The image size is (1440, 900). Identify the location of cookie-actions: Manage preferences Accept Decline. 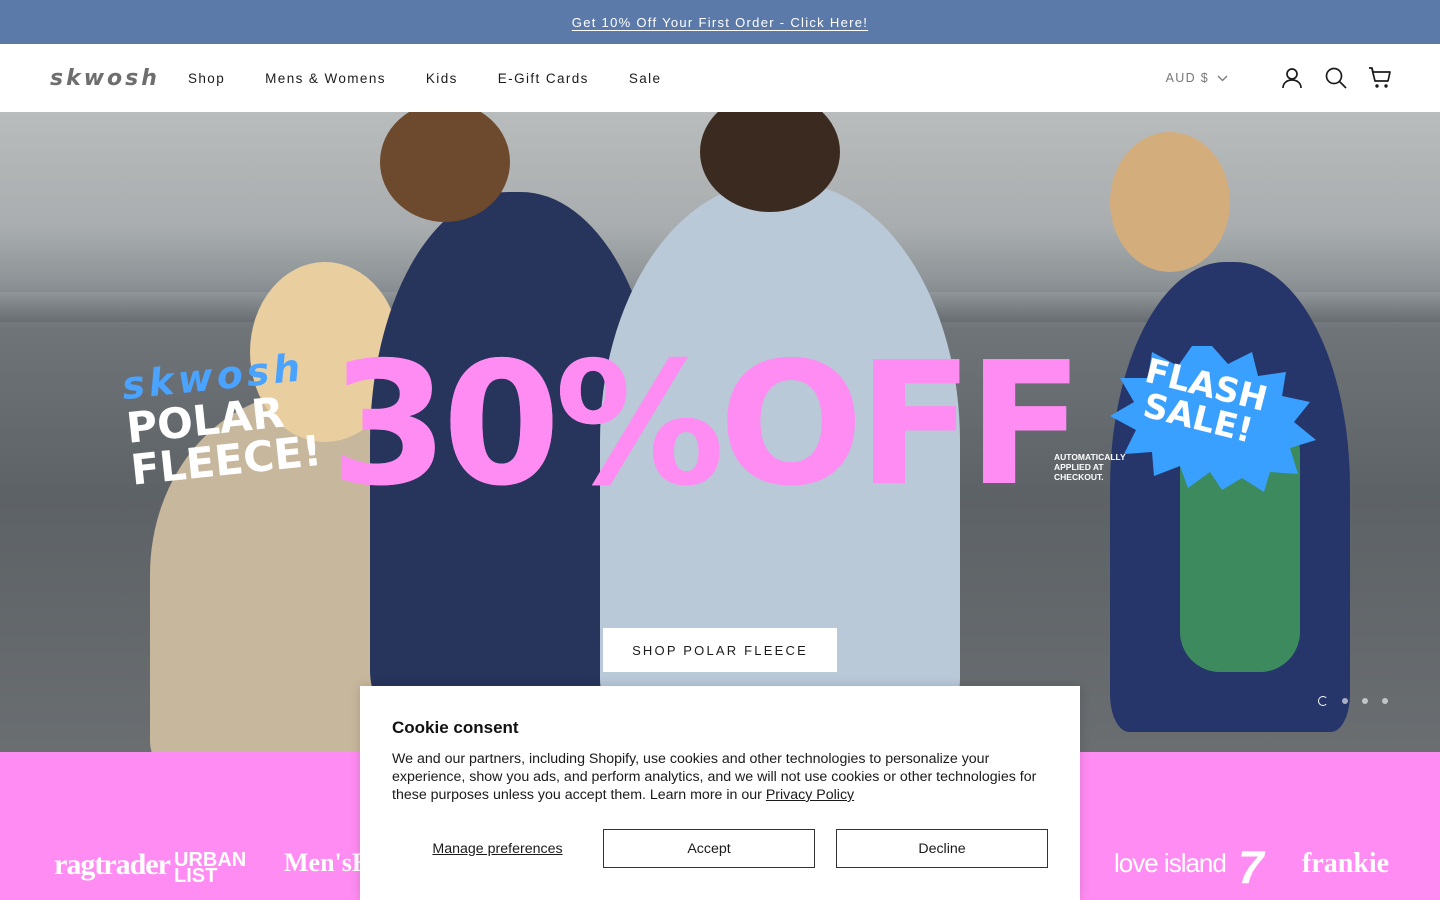
(720, 848).